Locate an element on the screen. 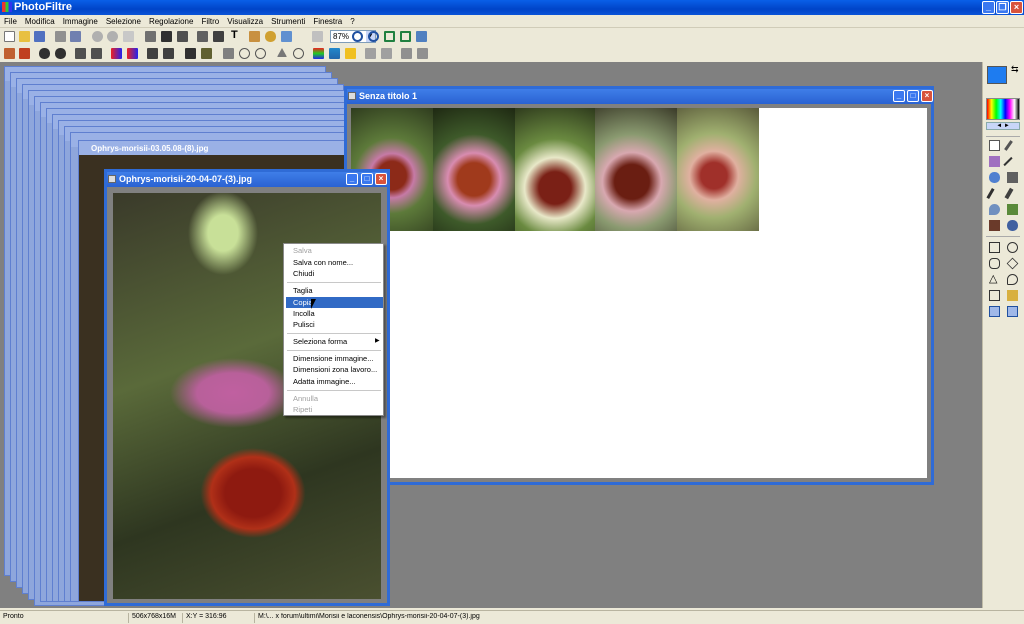 This screenshot has width=1024, height=624. rotate-right-icon is located at coordinates (422, 53).